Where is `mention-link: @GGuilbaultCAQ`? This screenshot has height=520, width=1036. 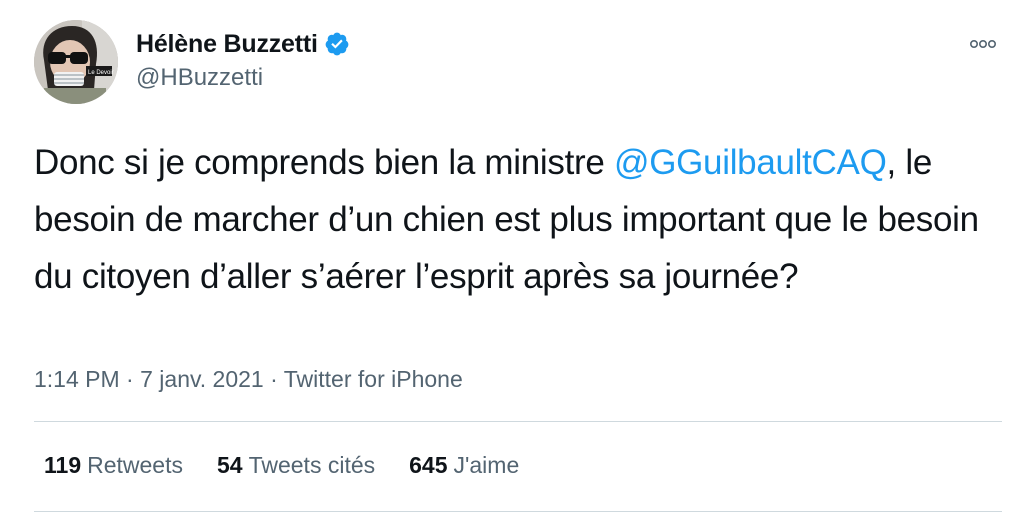 mention-link: @GGuilbaultCAQ is located at coordinates (750, 162).